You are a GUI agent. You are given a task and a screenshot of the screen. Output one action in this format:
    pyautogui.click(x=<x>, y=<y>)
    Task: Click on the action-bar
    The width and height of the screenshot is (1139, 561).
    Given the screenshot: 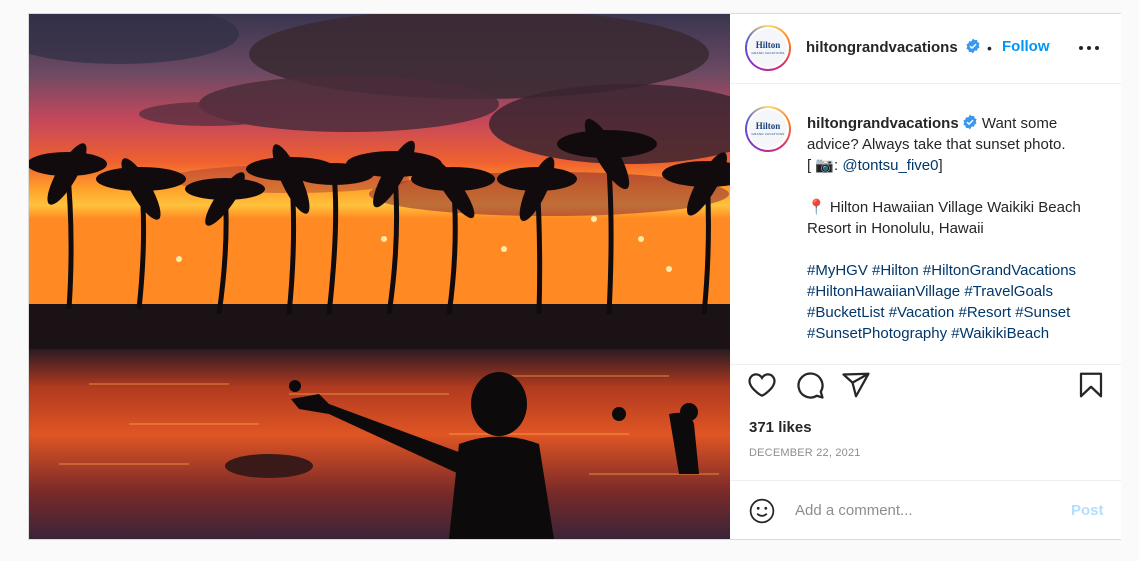 What is the action you would take?
    pyautogui.click(x=925, y=386)
    